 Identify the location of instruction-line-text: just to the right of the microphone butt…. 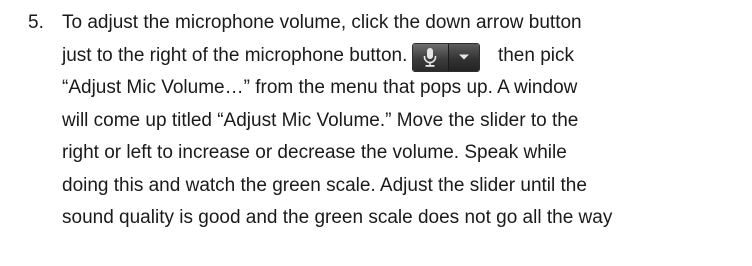
(235, 55).